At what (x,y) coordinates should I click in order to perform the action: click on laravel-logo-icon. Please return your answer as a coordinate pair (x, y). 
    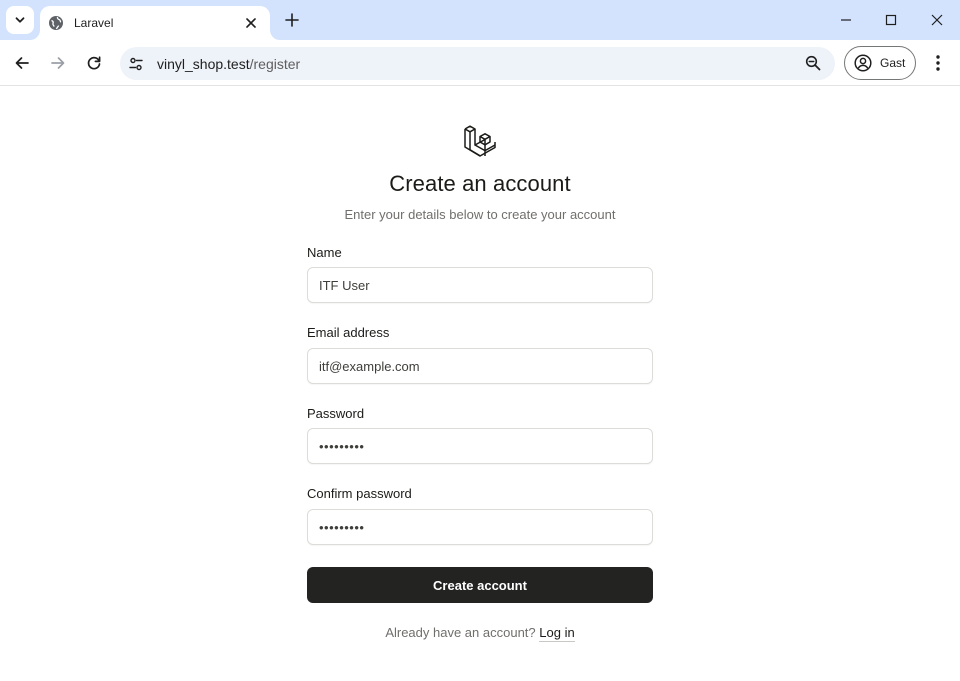
    Looking at the image, I should click on (480, 141).